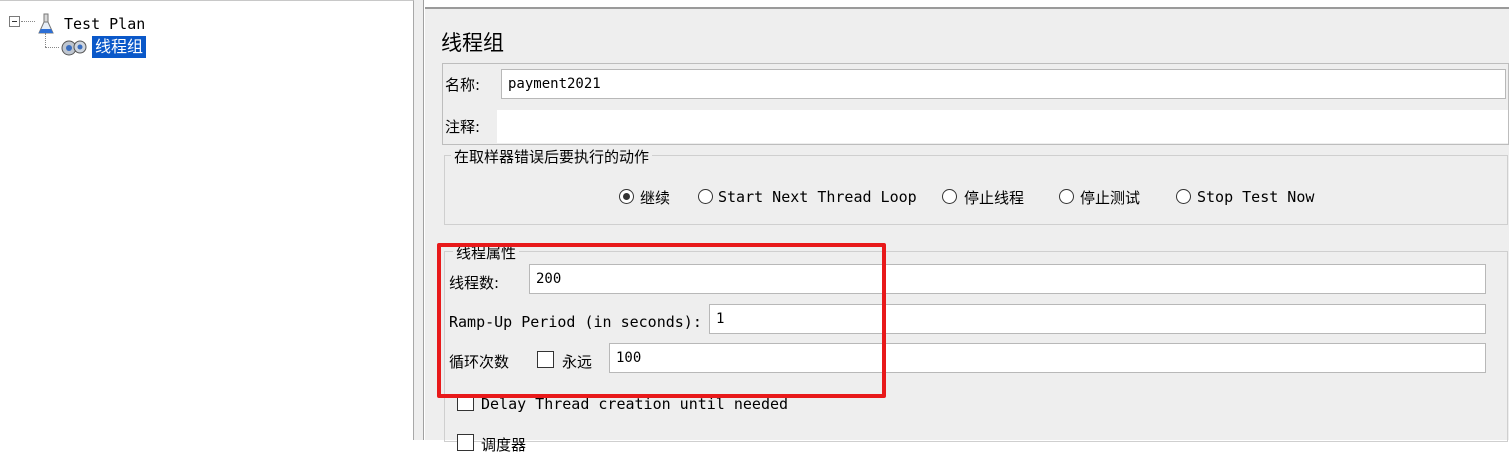  Describe the element at coordinates (949, 196) in the screenshot. I see `stop-thread-radio` at that location.